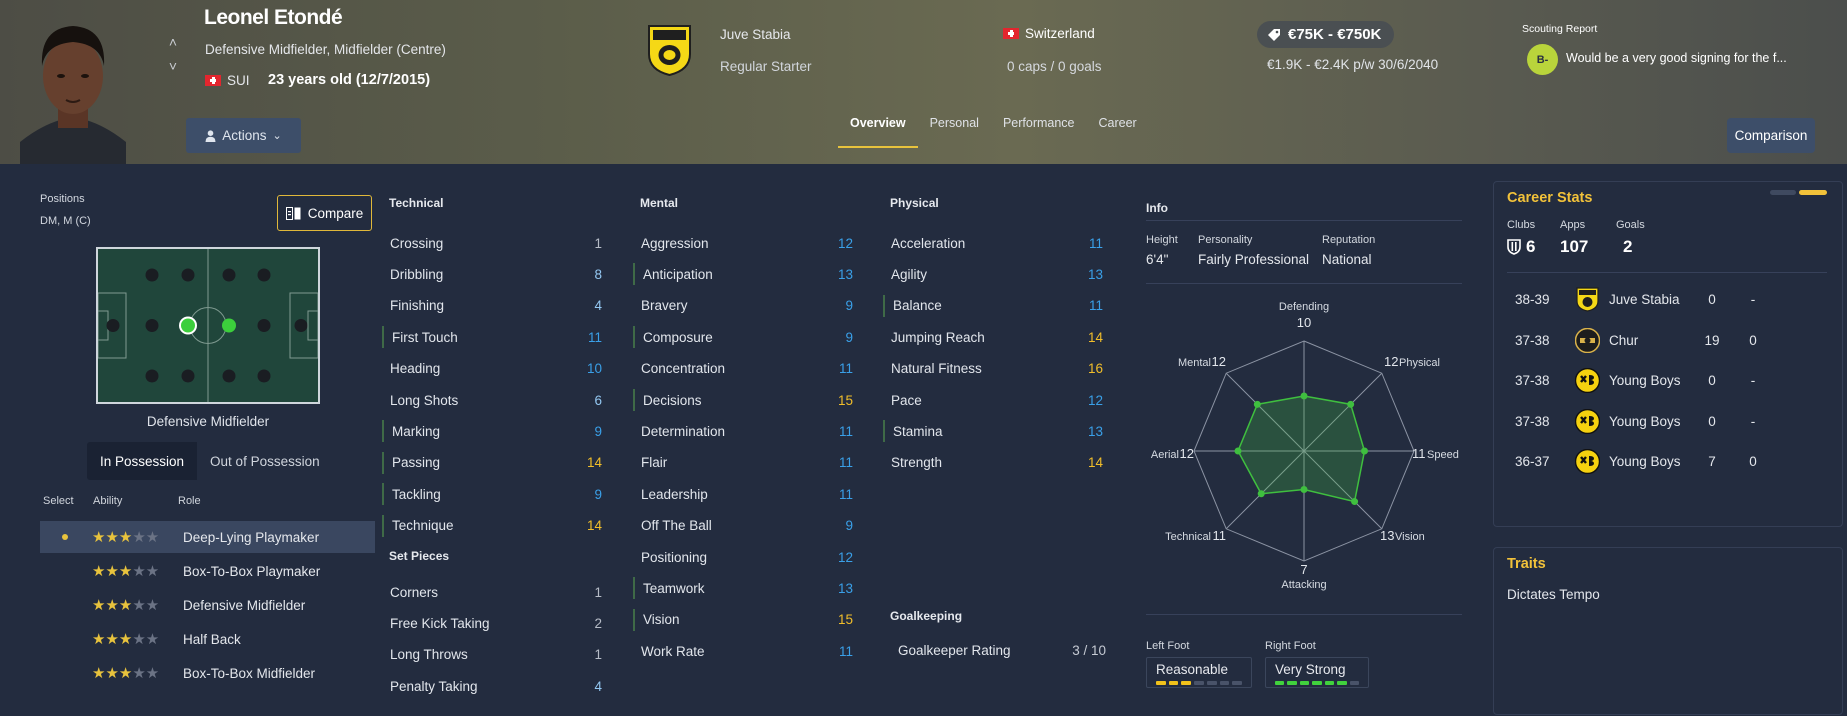  I want to click on international-country: Switzerland, so click(1049, 33).